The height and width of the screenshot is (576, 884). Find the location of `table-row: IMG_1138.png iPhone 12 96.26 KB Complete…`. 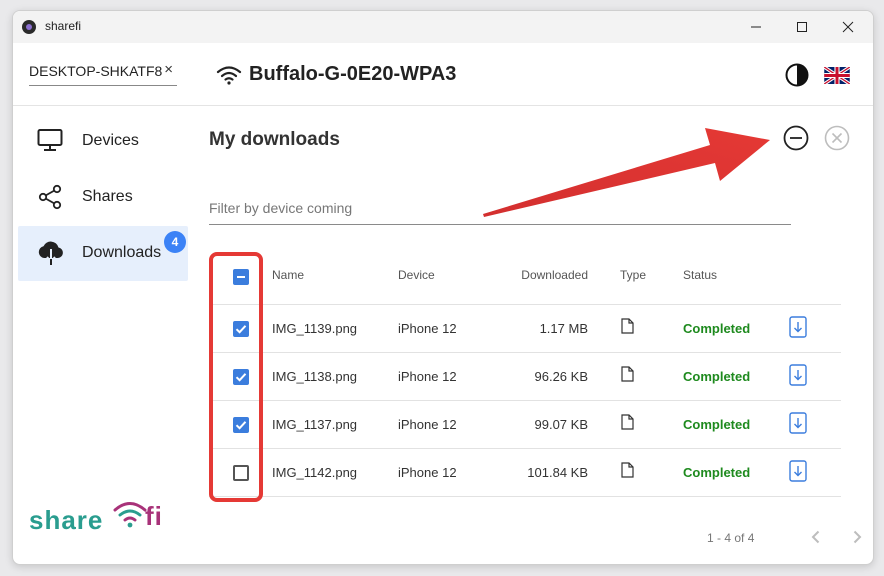

table-row: IMG_1138.png iPhone 12 96.26 KB Complete… is located at coordinates (525, 377).